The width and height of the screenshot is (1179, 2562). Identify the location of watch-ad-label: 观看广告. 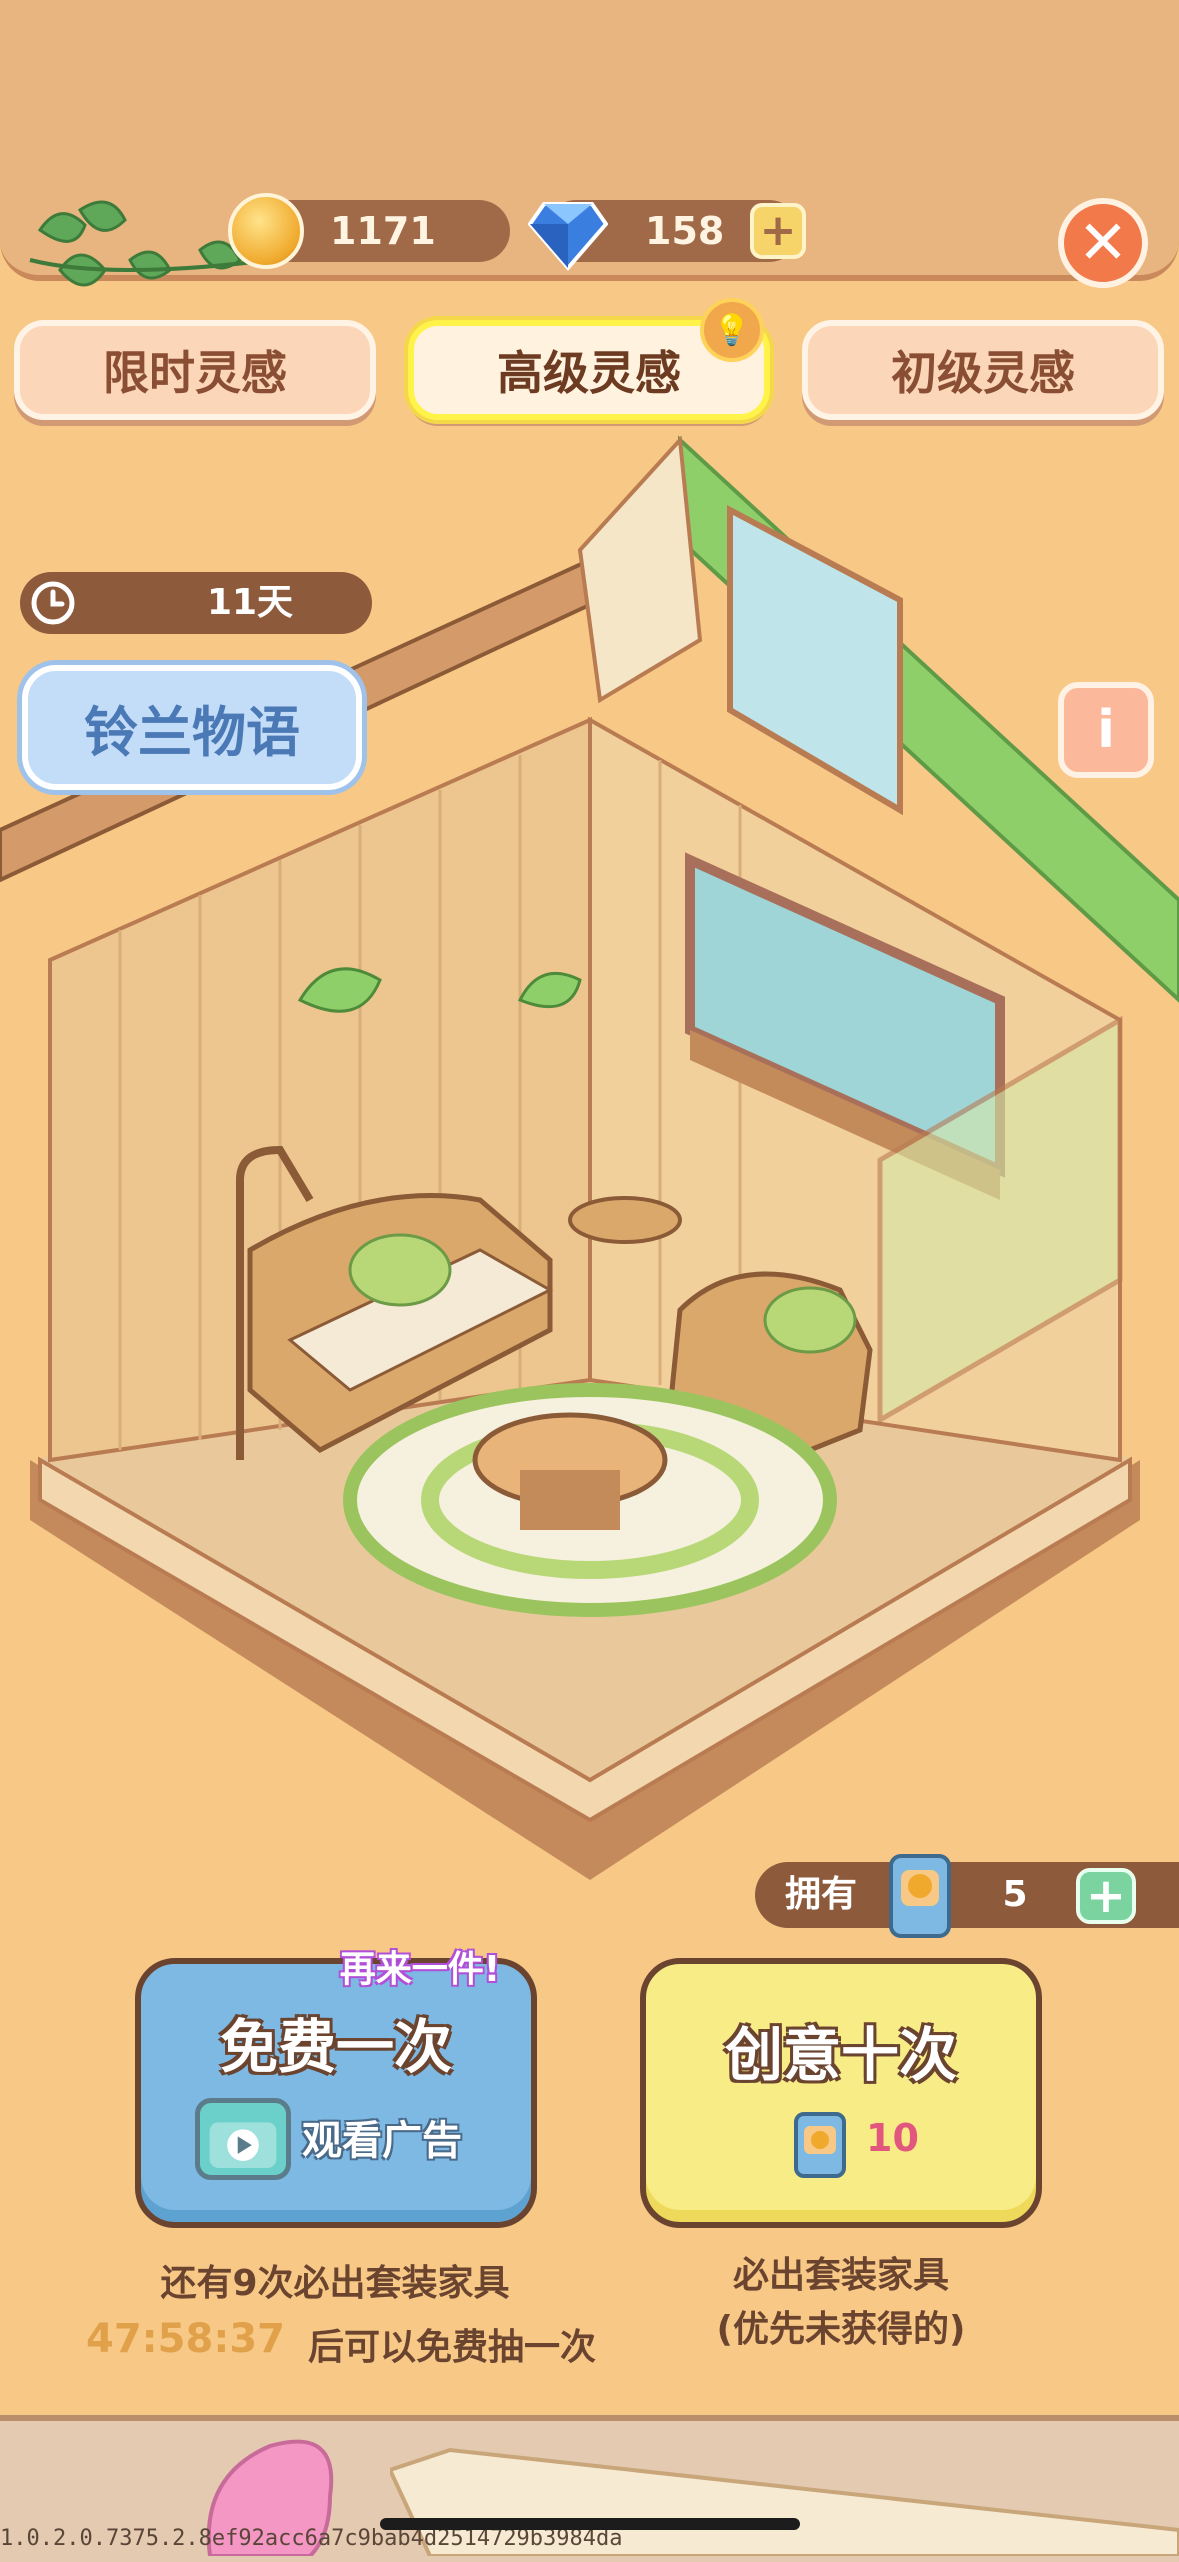
(382, 2141).